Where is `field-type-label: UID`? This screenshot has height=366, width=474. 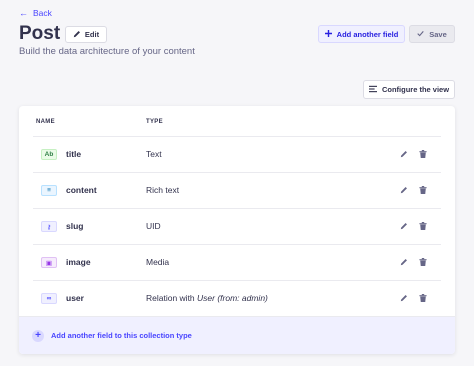
field-type-label: UID is located at coordinates (153, 226).